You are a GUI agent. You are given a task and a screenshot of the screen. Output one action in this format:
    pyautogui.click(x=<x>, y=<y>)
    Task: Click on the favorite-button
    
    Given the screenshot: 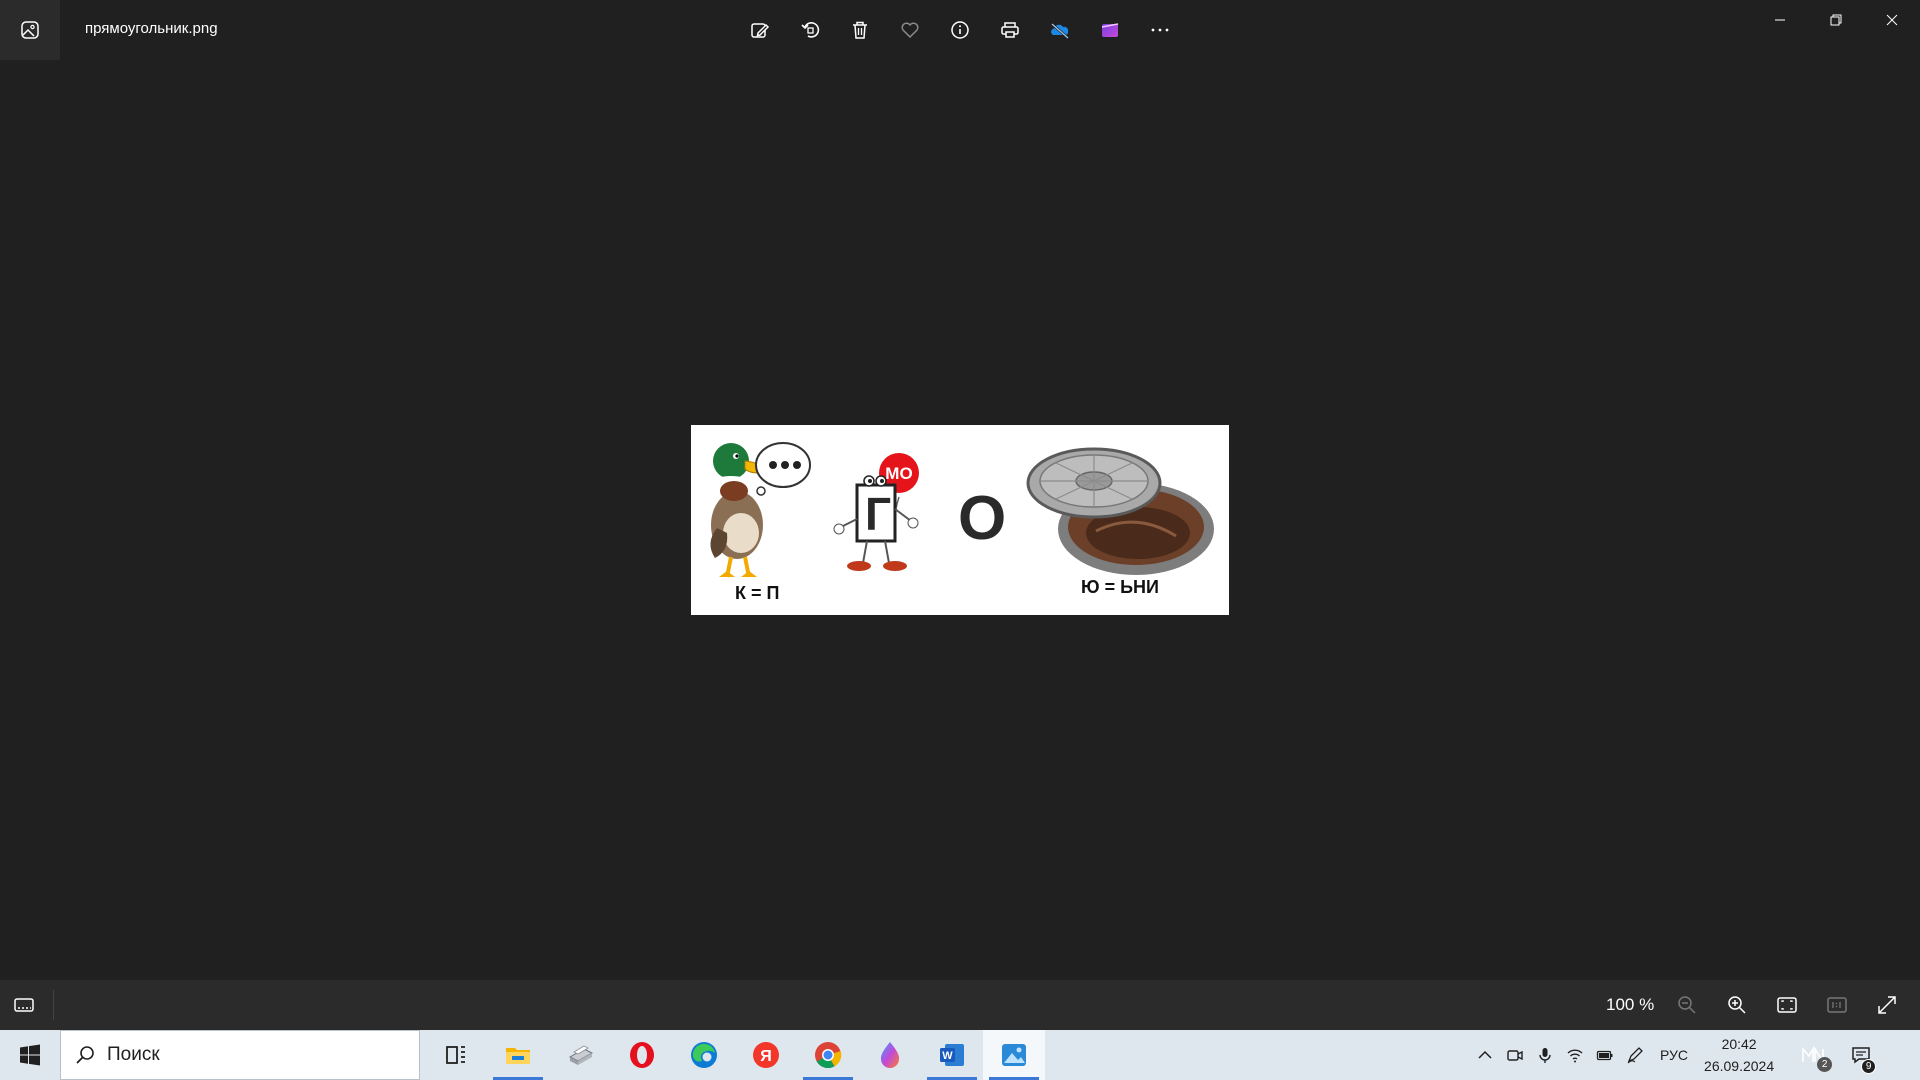 What is the action you would take?
    pyautogui.click(x=910, y=30)
    